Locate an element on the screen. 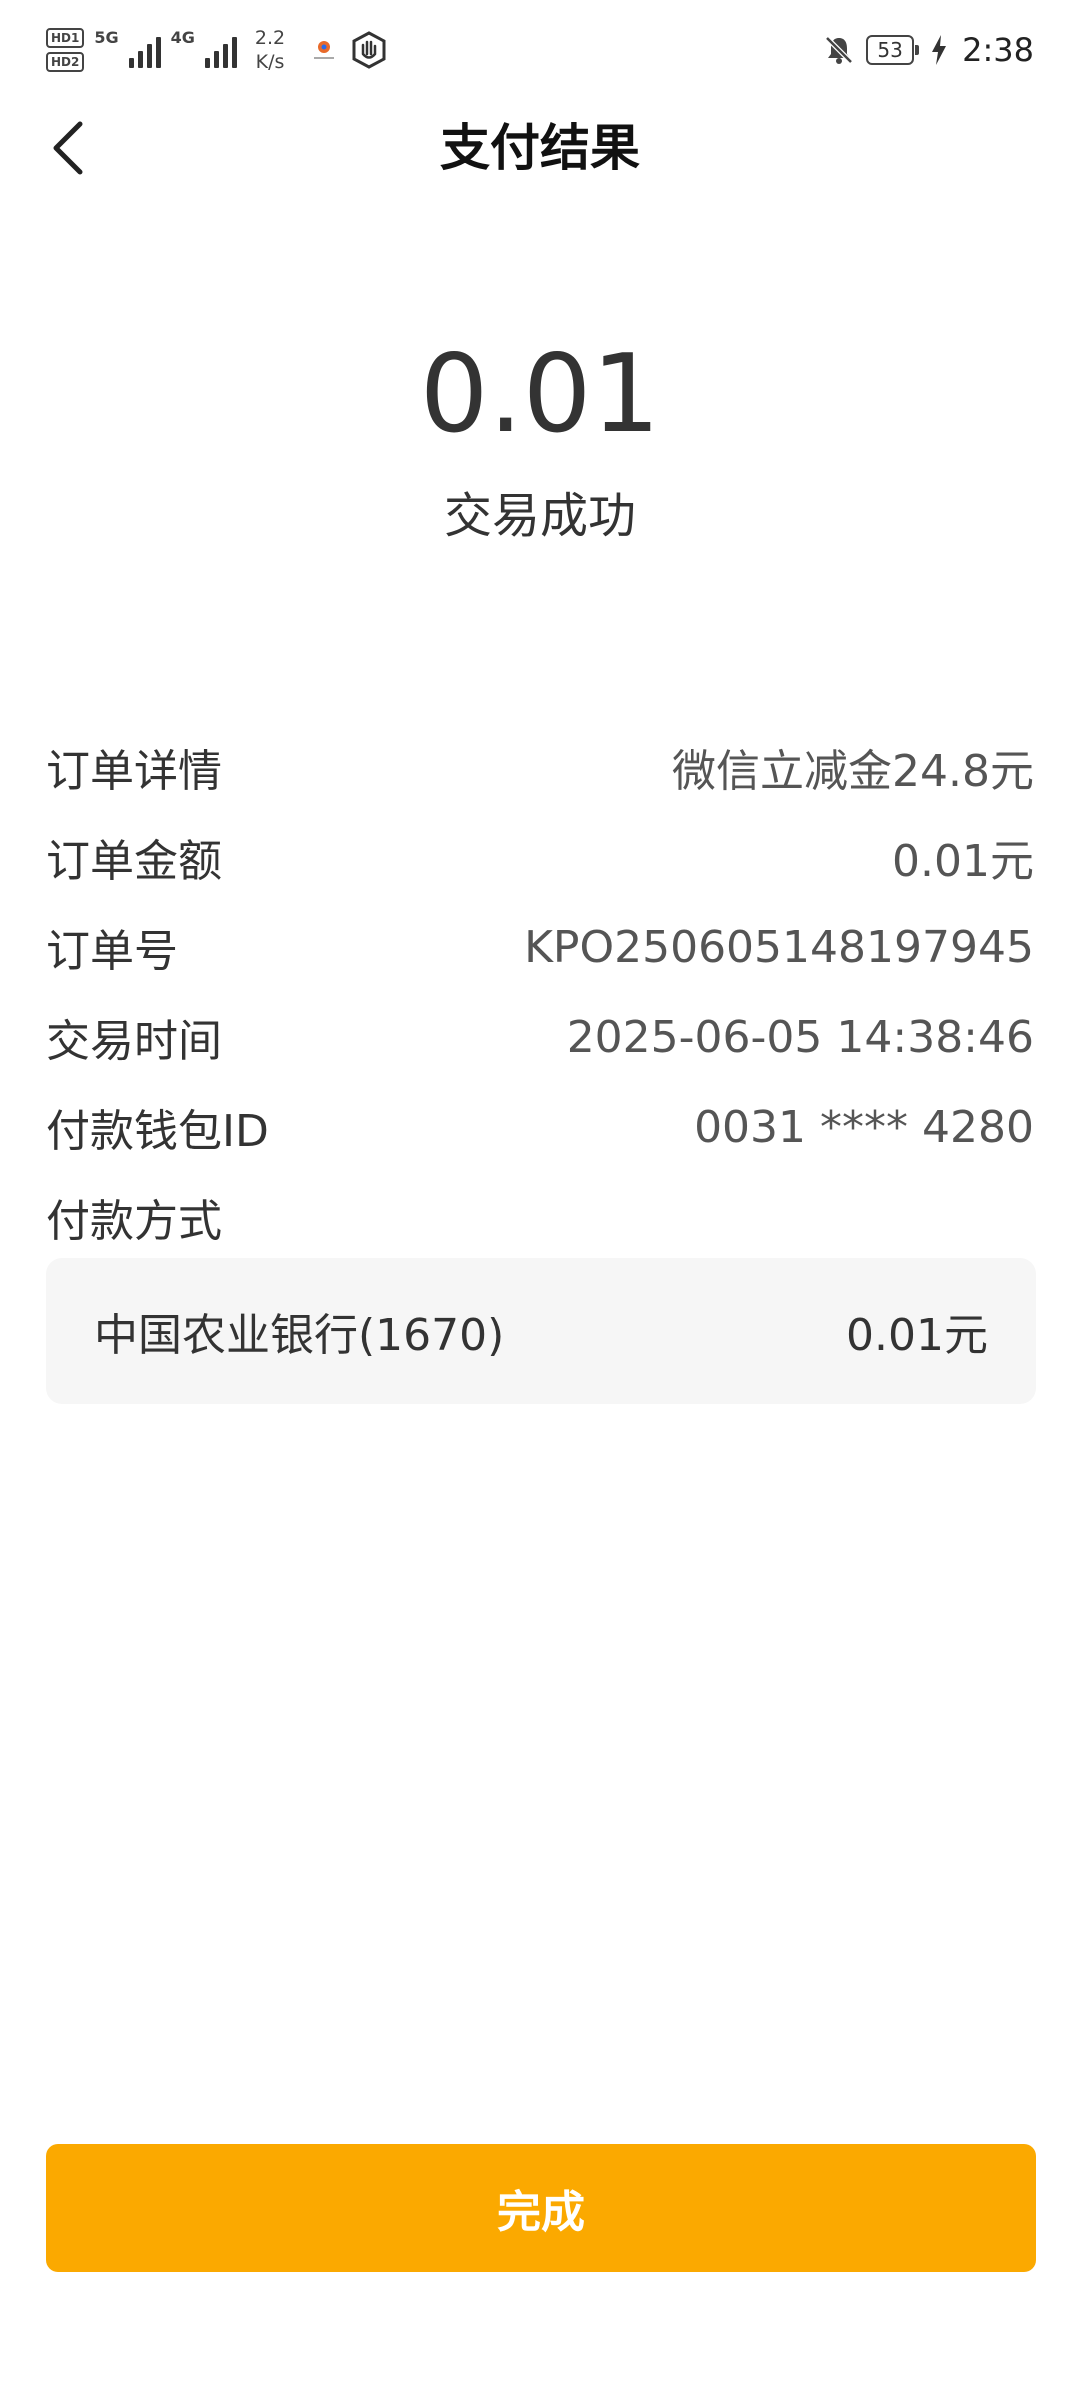  hand-app-icon is located at coordinates (369, 50).